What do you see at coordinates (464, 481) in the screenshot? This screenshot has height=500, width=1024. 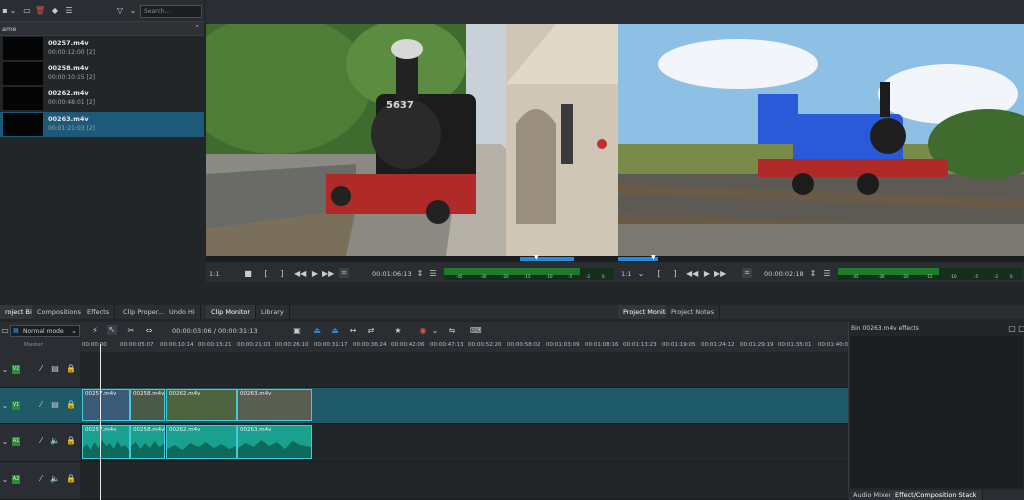 I see `track-a2` at bounding box center [464, 481].